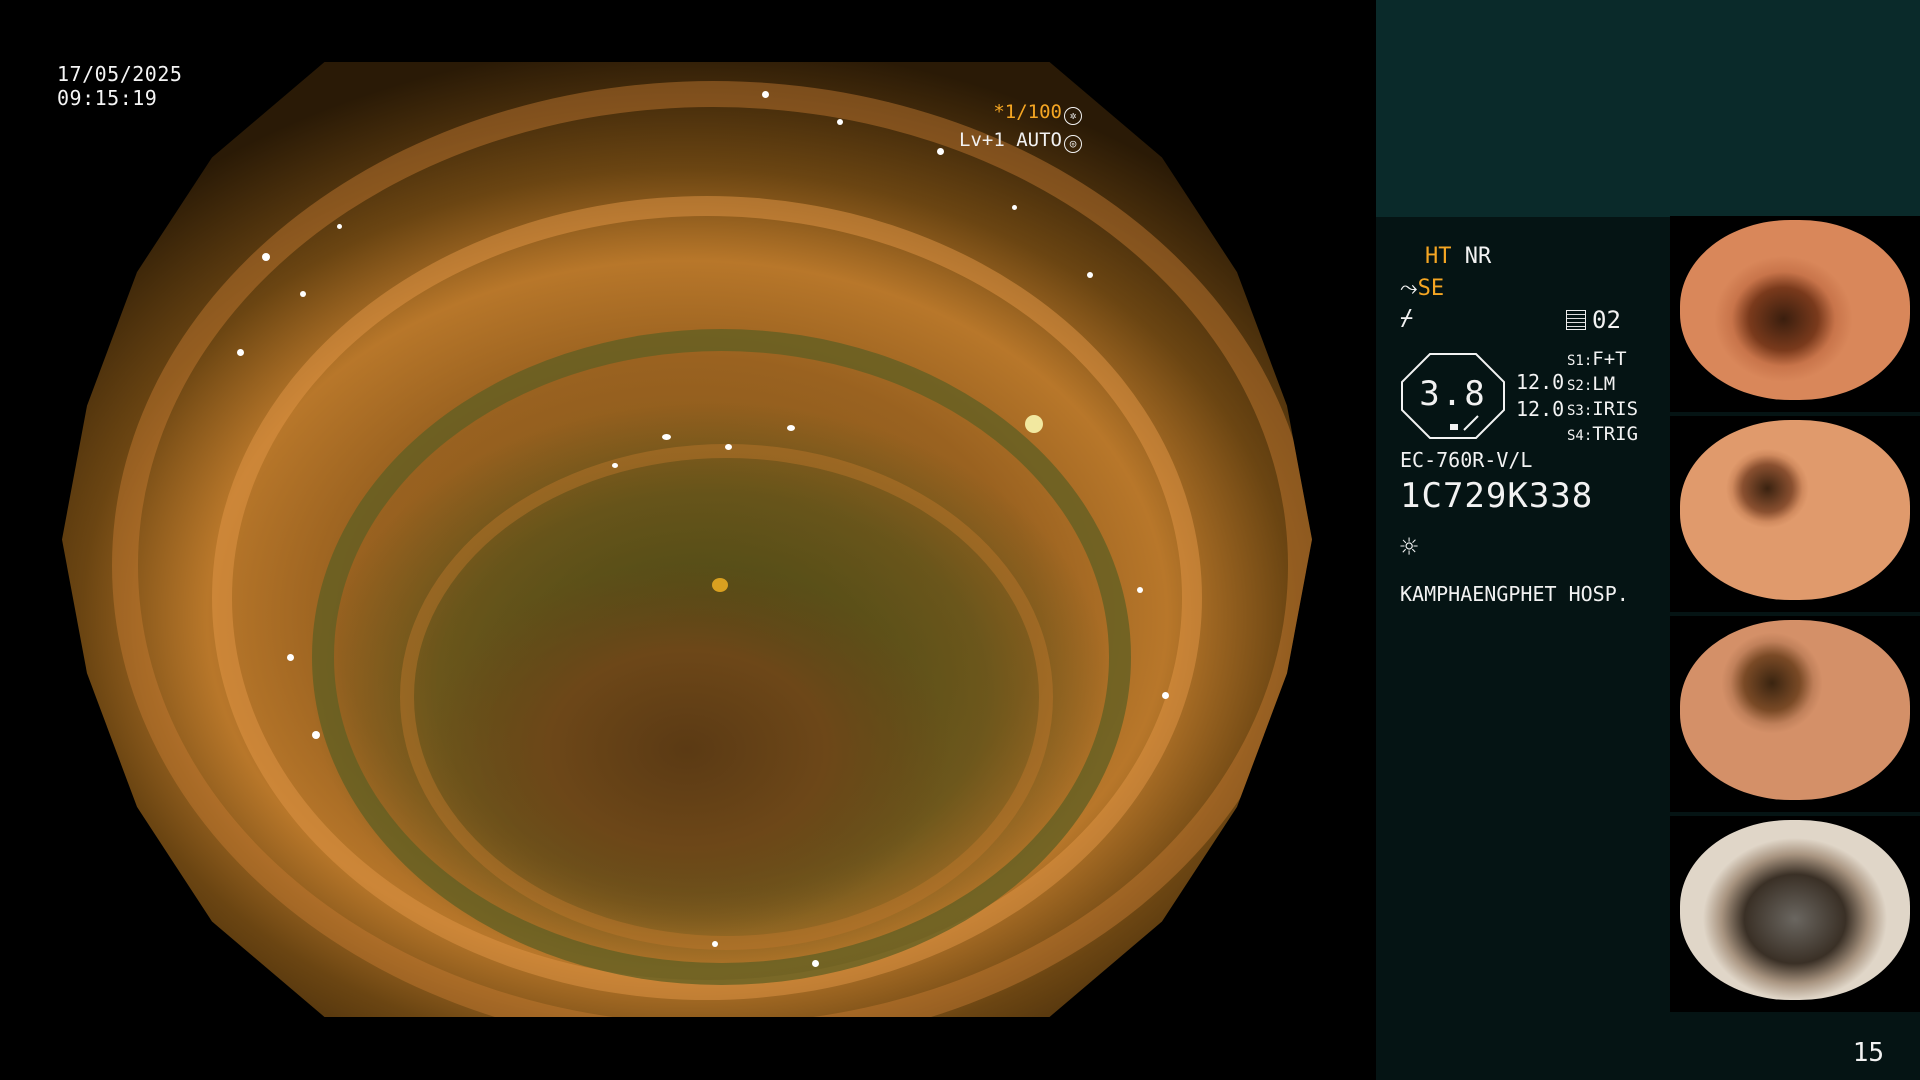 This screenshot has height=1080, width=1920. Describe the element at coordinates (107, 98) in the screenshot. I see `time-label: 09:15:19` at that location.